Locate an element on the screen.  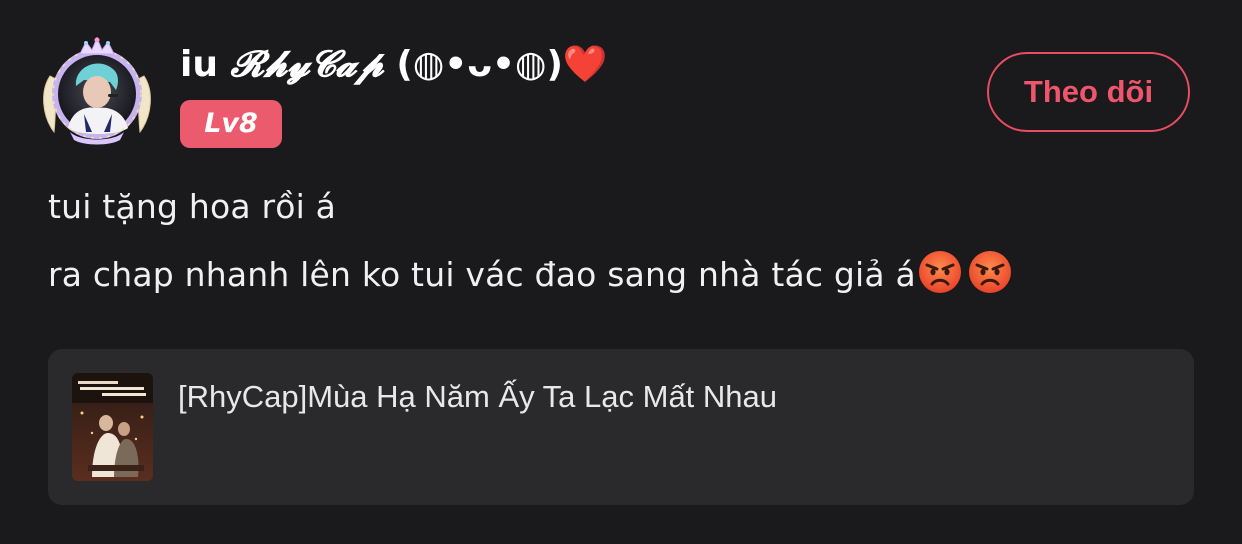
avatar-frame-icon is located at coordinates (97, 90).